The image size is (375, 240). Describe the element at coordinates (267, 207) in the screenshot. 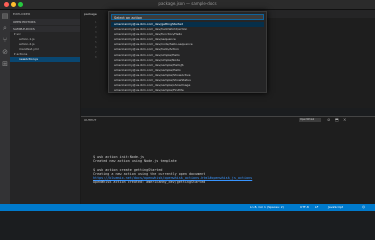

I see `cursor-position: Ln 8, Col 1 (Spaces: 2)` at that location.